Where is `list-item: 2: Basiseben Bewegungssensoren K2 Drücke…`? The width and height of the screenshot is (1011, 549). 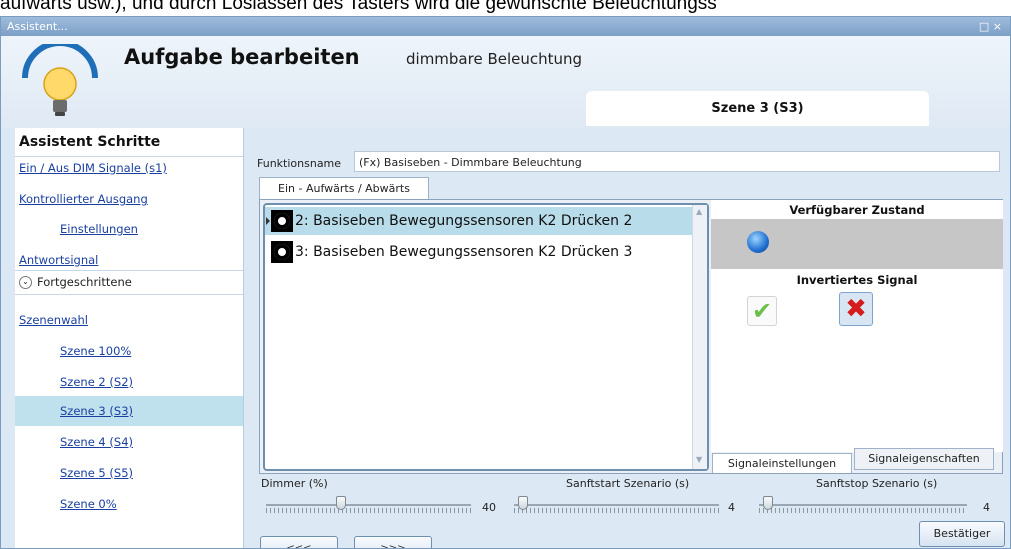 list-item: 2: Basiseben Bewegungssensoren K2 Drücke… is located at coordinates (479, 221).